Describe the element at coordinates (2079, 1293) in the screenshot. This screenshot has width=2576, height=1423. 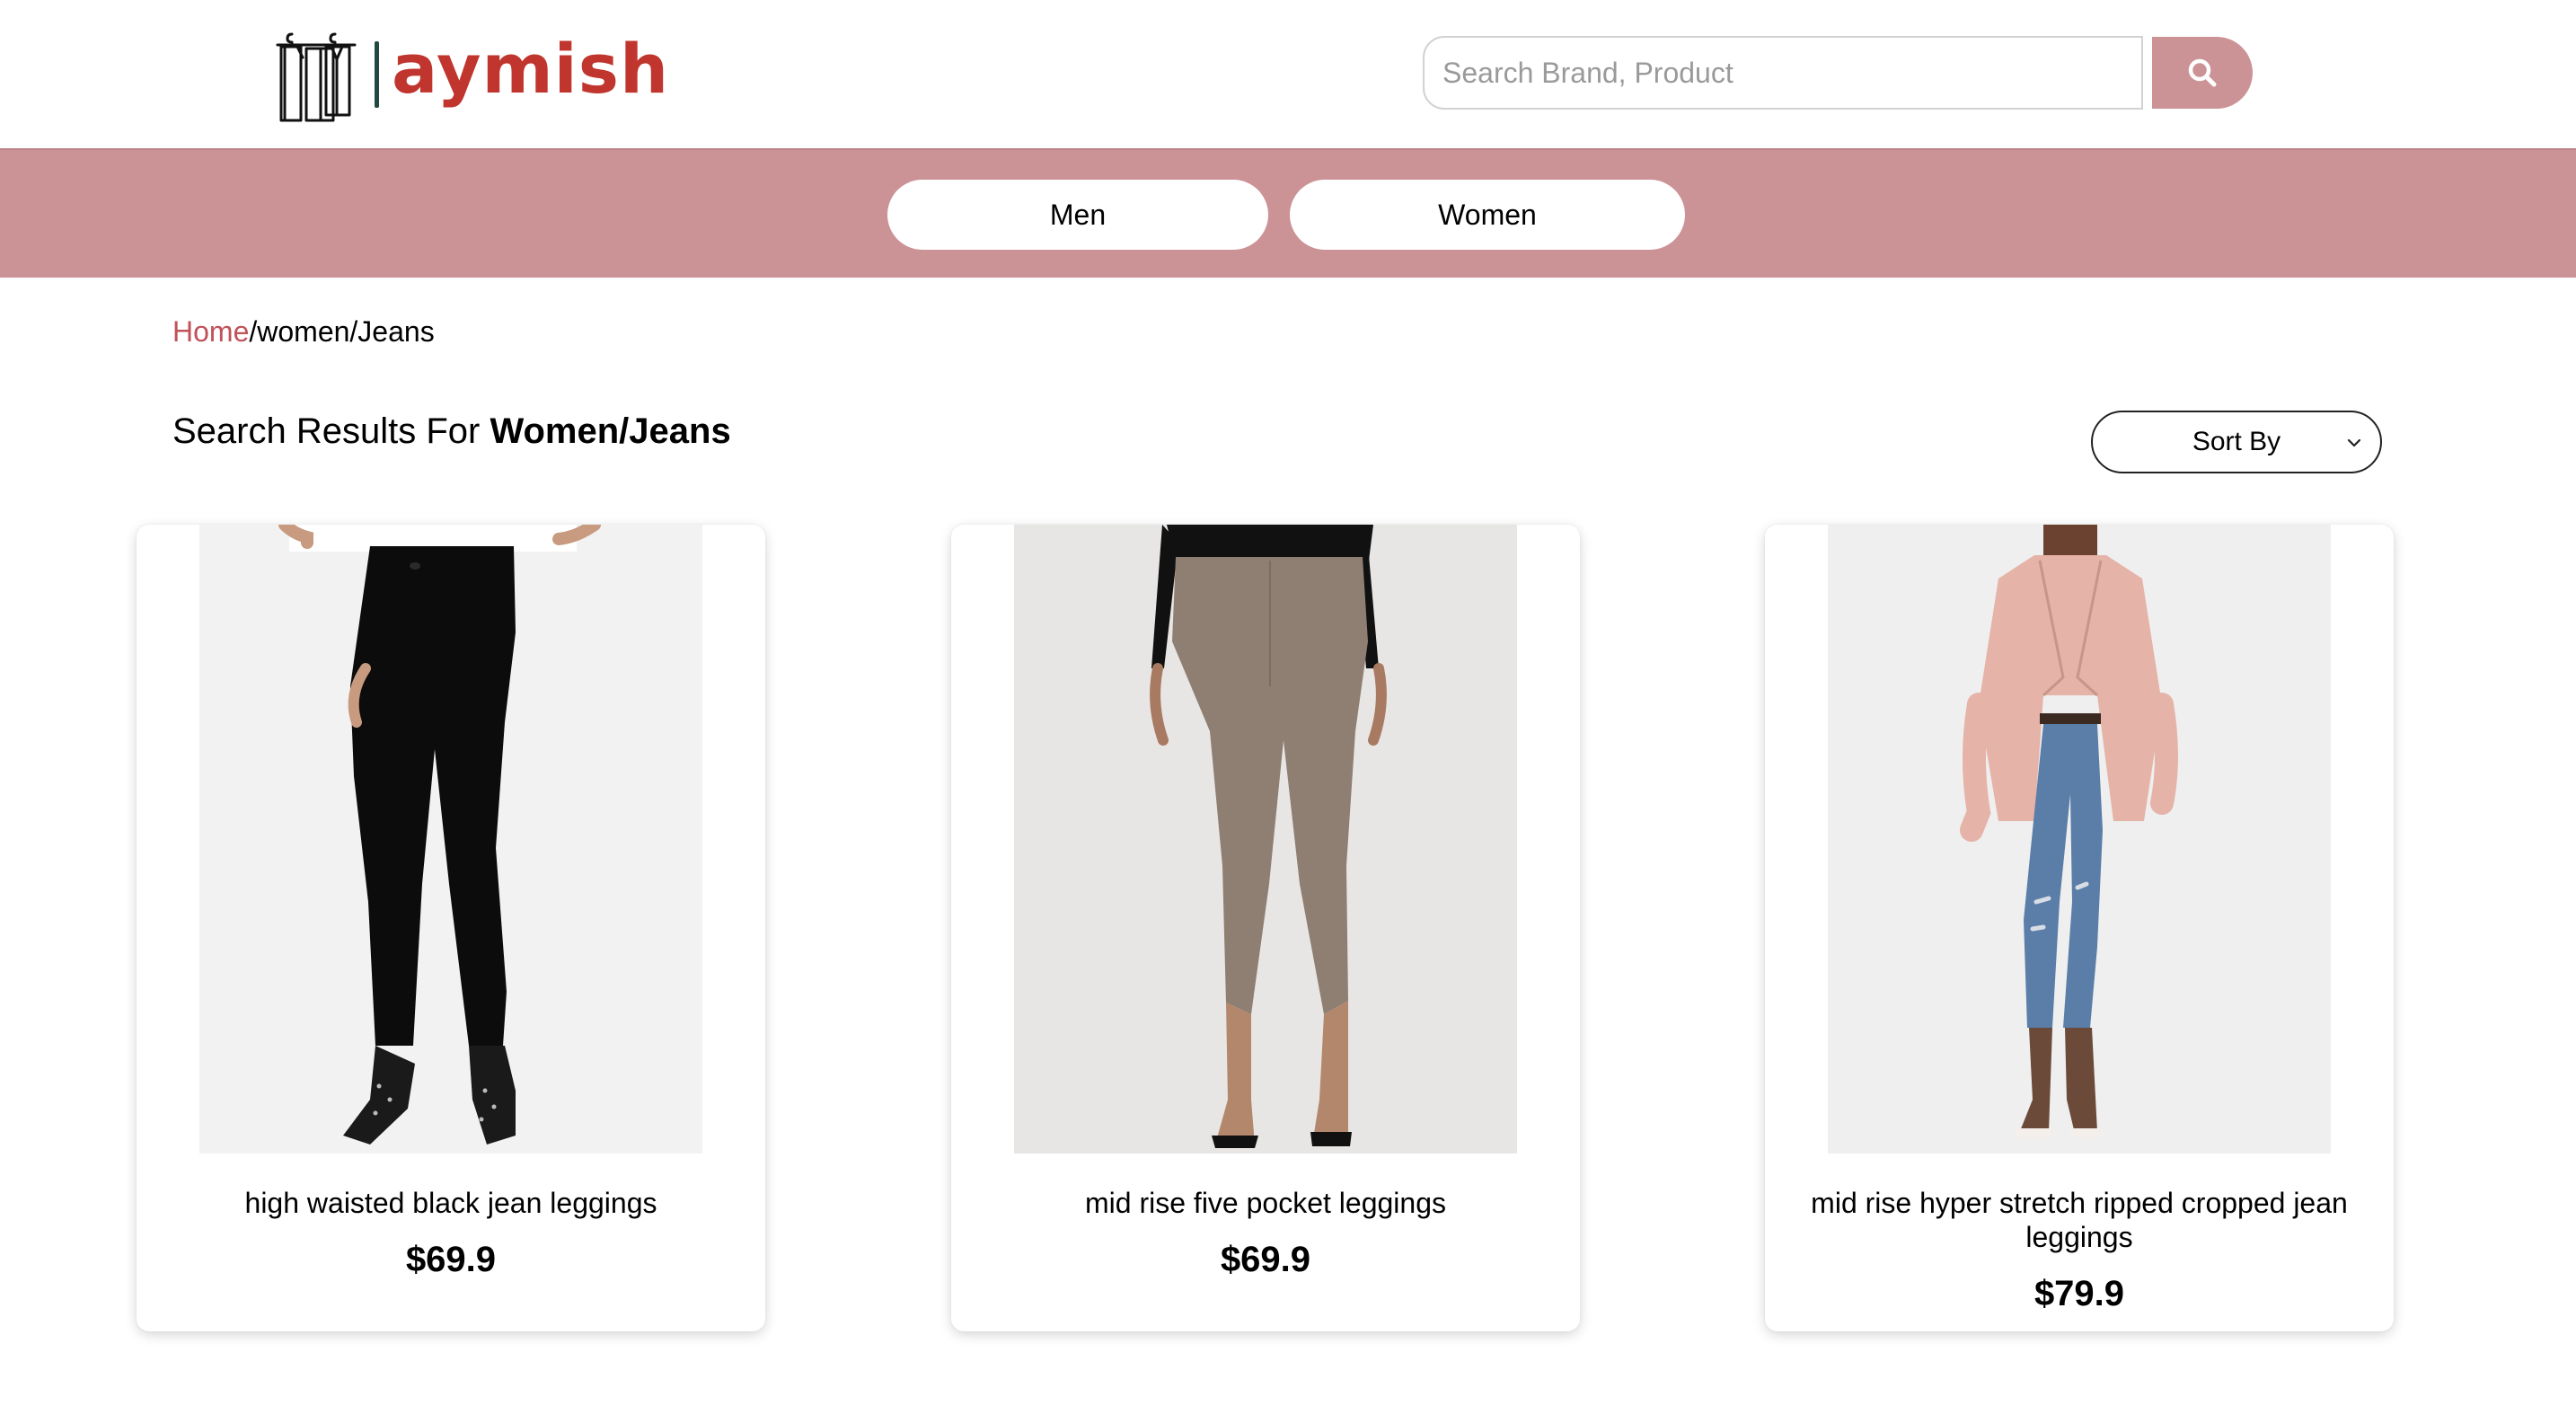
I see `product-price: $79.9` at that location.